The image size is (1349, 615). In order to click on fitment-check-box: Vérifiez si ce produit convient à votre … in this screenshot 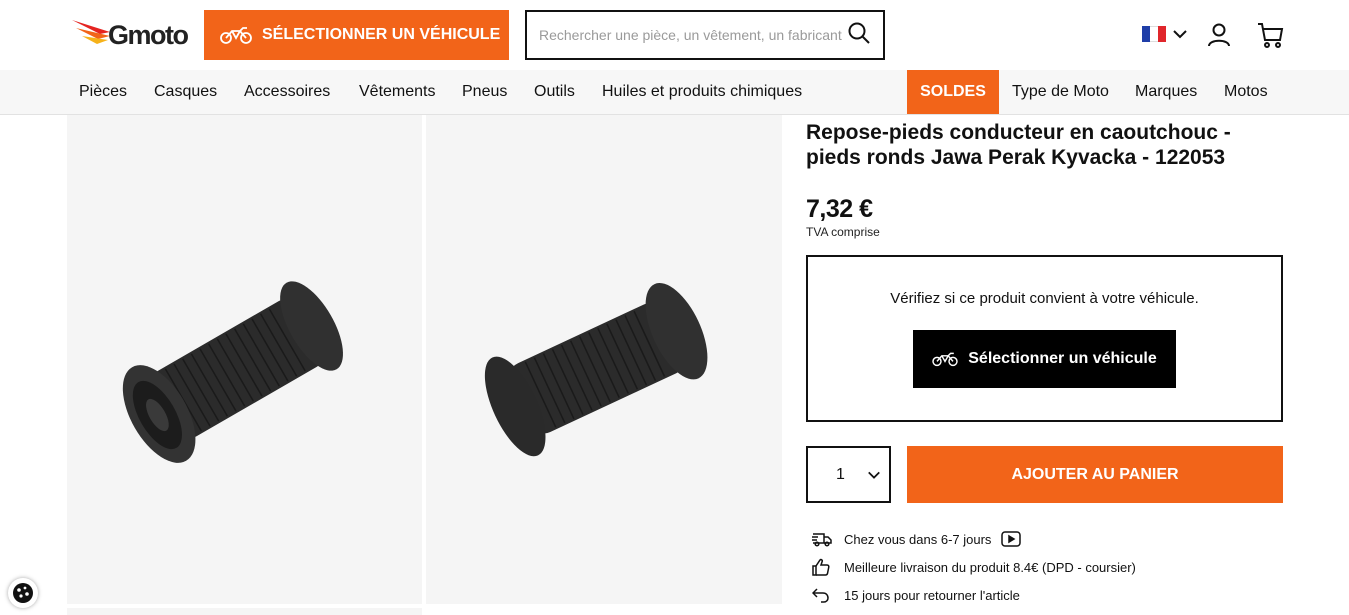, I will do `click(1044, 338)`.